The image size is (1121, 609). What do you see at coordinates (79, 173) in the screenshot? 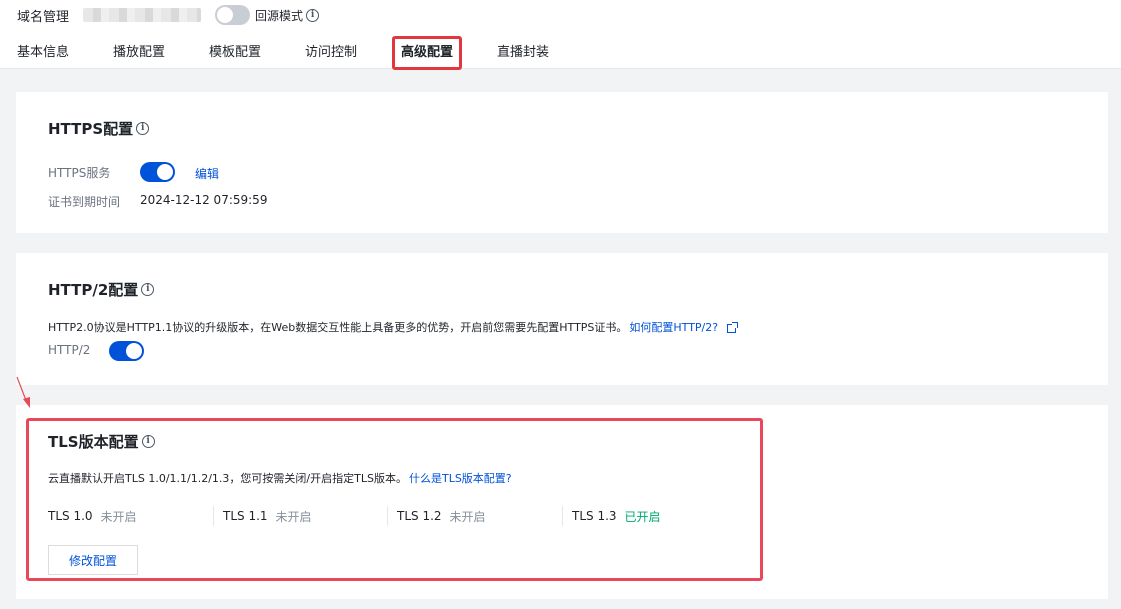
I see `https-service-label: HTTPS服务` at bounding box center [79, 173].